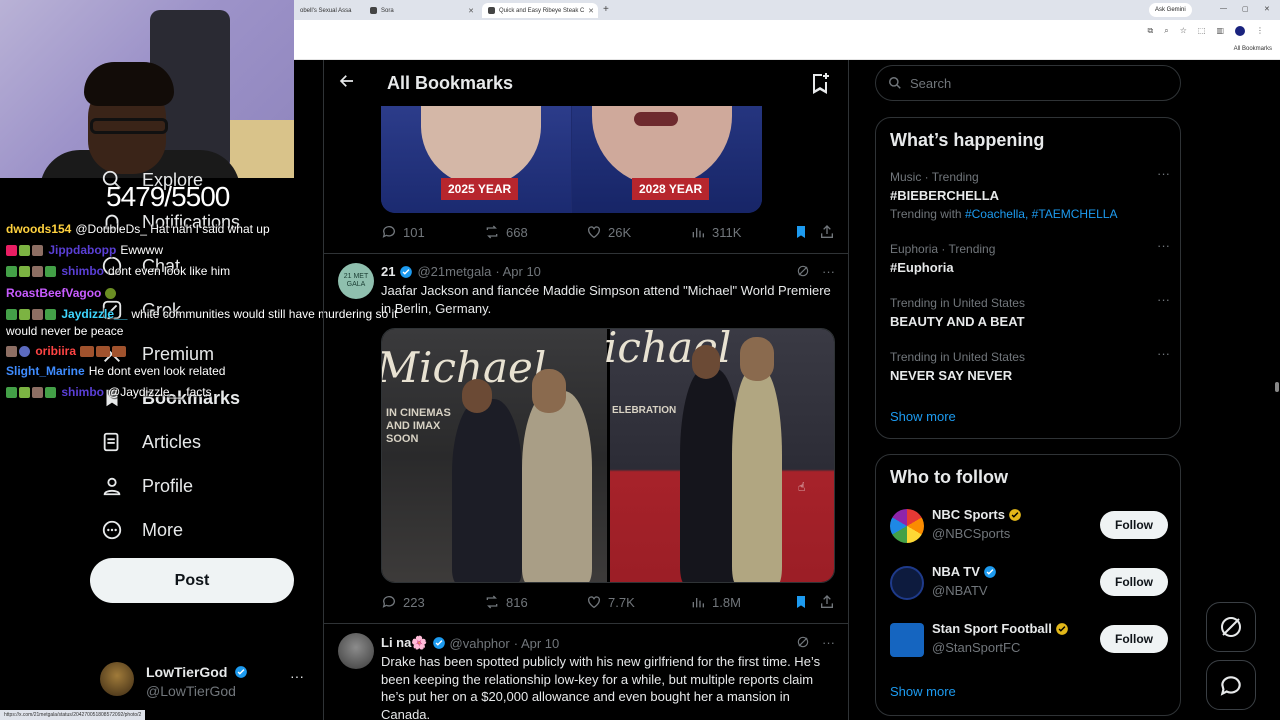  What do you see at coordinates (964, 571) in the screenshot?
I see `follow-name: NBA TV` at bounding box center [964, 571].